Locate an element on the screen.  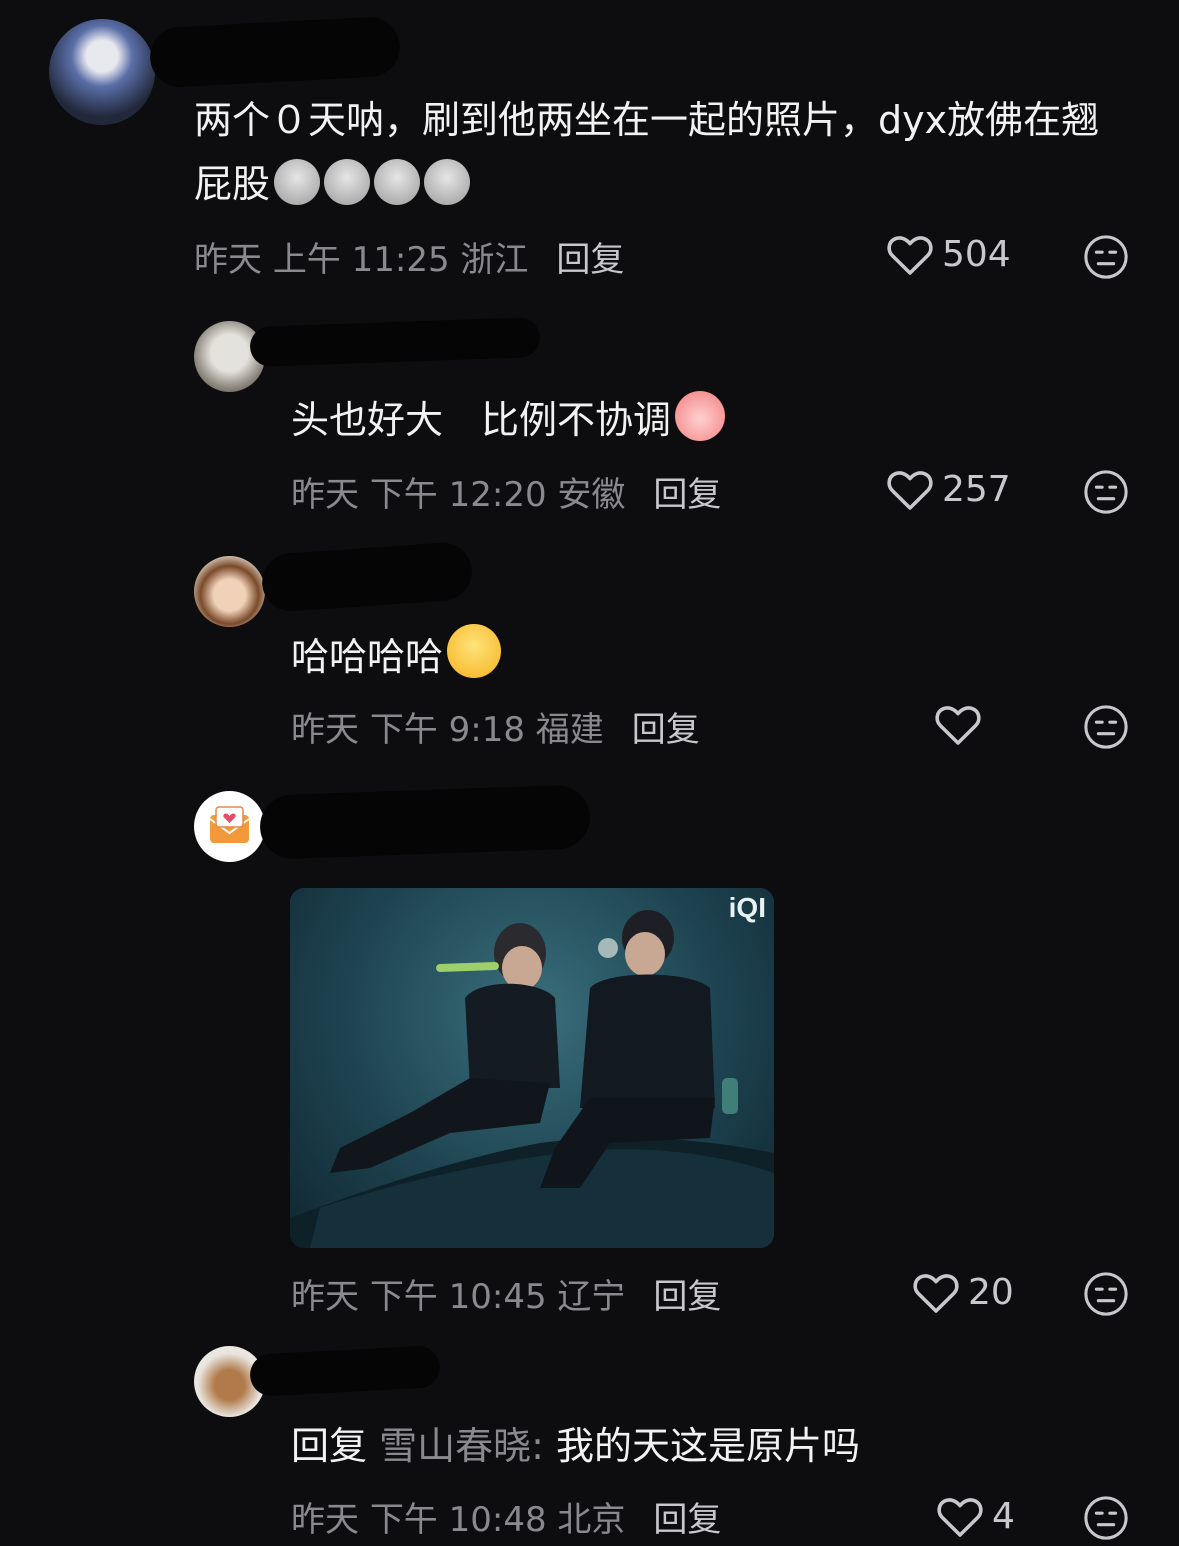
comment-text: 回复 雪山春晓: 我的天这是原片吗 is located at coordinates (576, 1446).